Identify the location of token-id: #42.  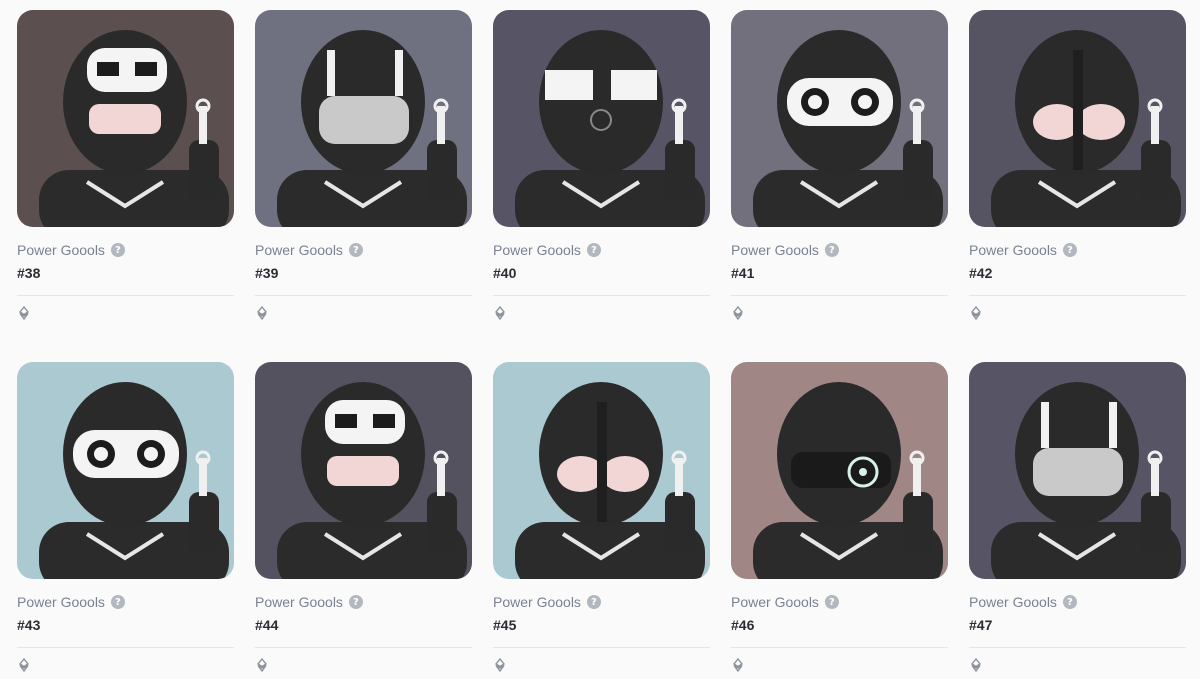
(981, 273).